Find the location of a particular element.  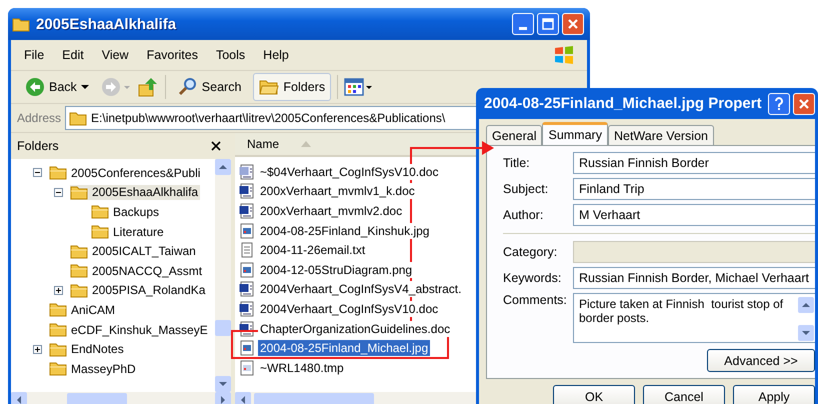

field-label: Title: is located at coordinates (517, 163).